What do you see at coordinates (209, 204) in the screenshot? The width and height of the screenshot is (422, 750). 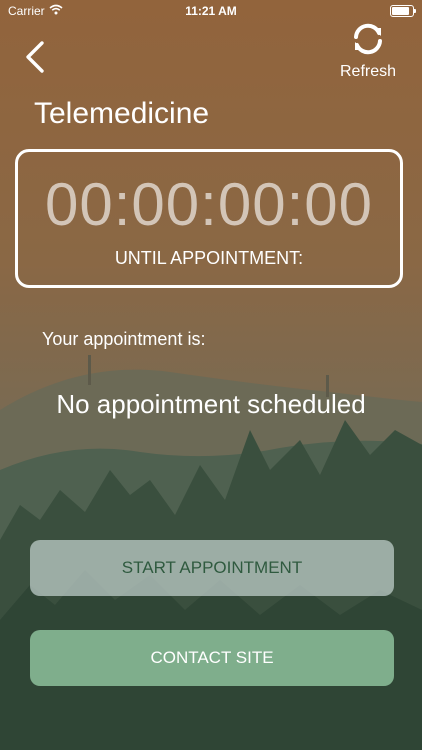 I see `countdown-timer: 00:00:00:00` at bounding box center [209, 204].